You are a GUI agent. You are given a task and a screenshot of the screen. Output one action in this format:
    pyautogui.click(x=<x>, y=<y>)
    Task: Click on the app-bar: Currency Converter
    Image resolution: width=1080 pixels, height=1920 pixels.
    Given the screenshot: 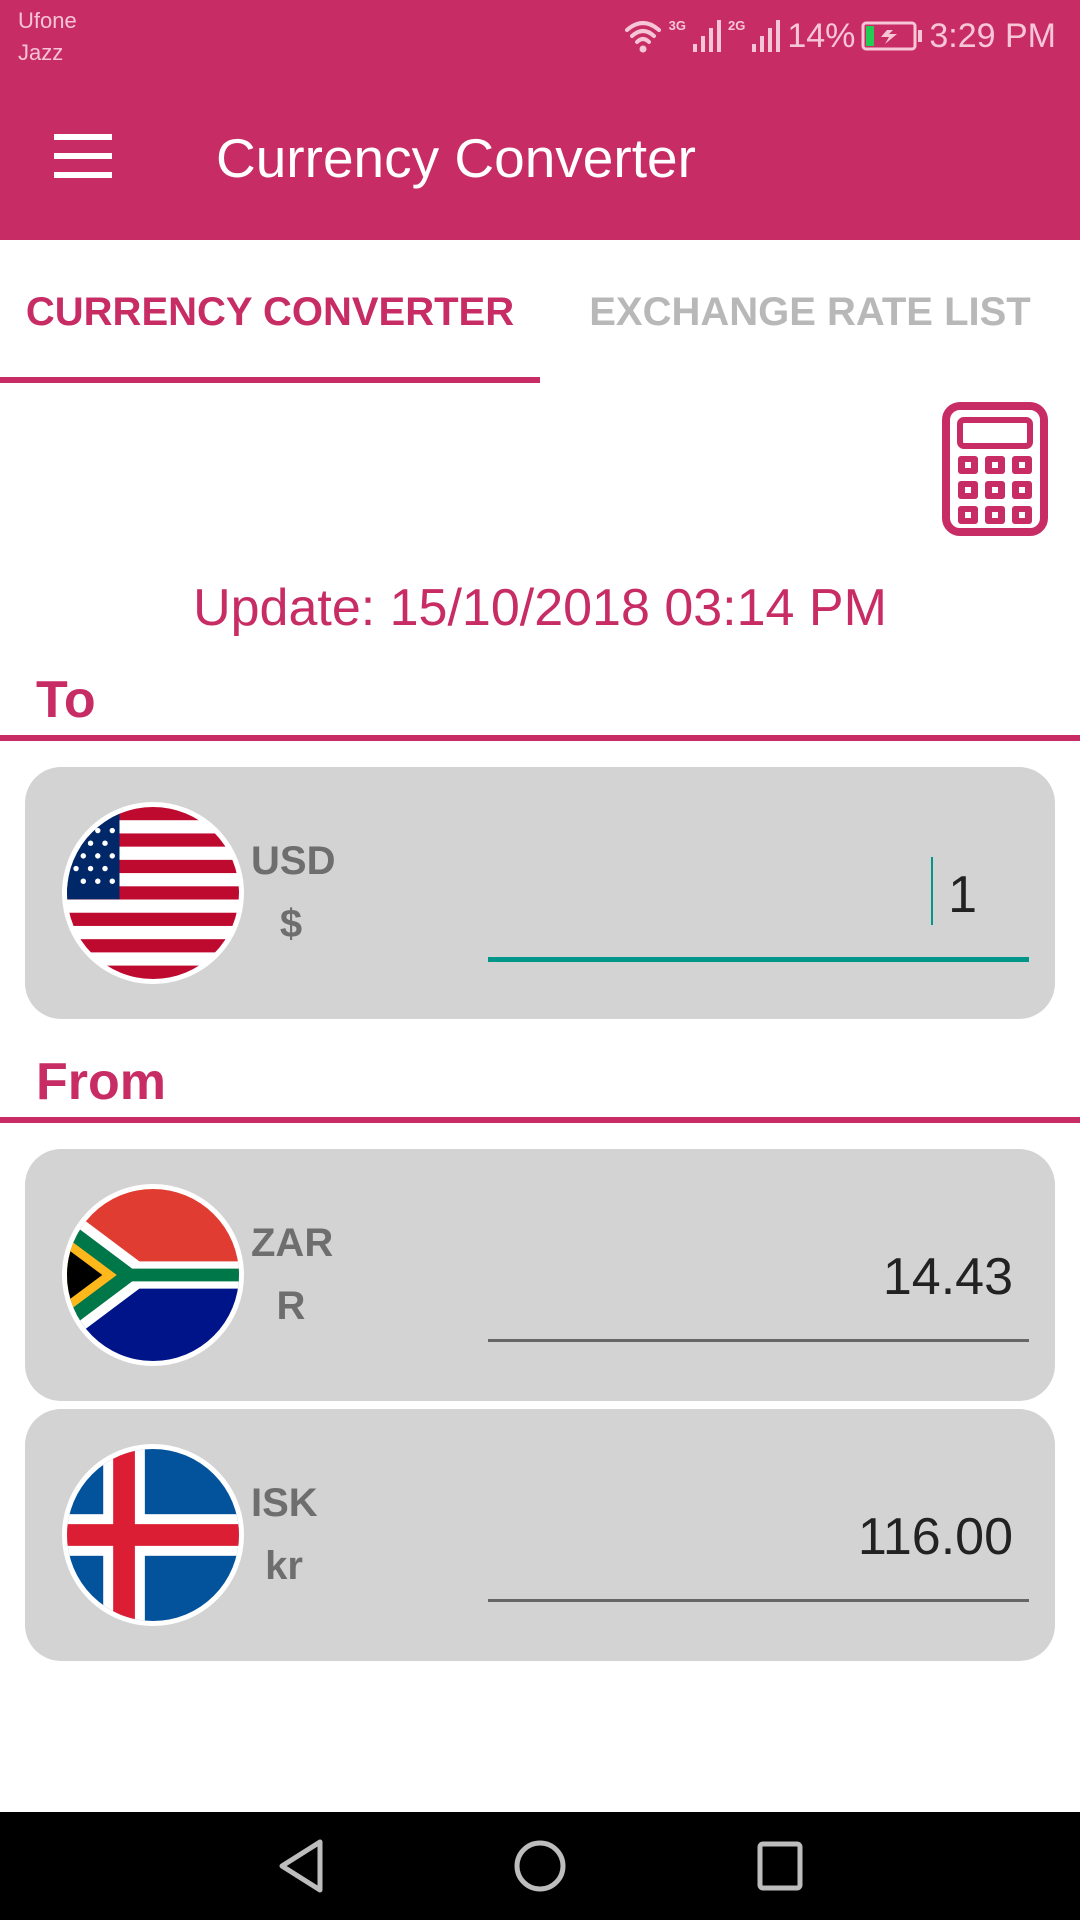 What is the action you would take?
    pyautogui.click(x=540, y=160)
    